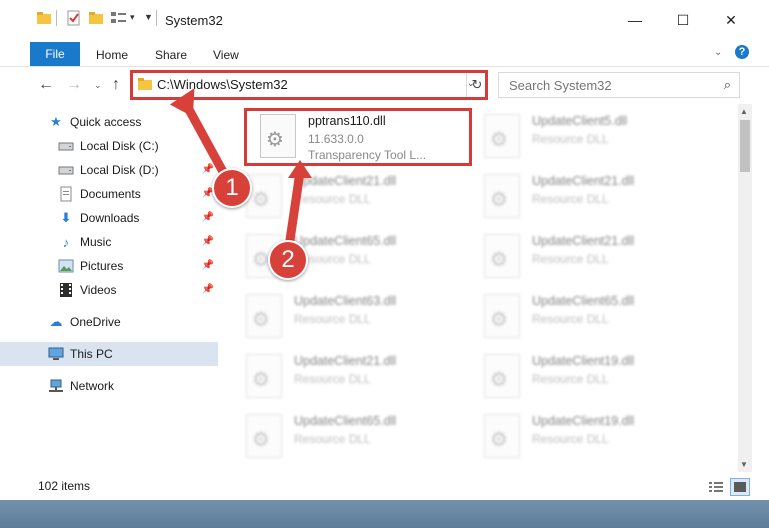 The height and width of the screenshot is (528, 769). Describe the element at coordinates (240, 166) in the screenshot. I see `annotation-layer` at that location.